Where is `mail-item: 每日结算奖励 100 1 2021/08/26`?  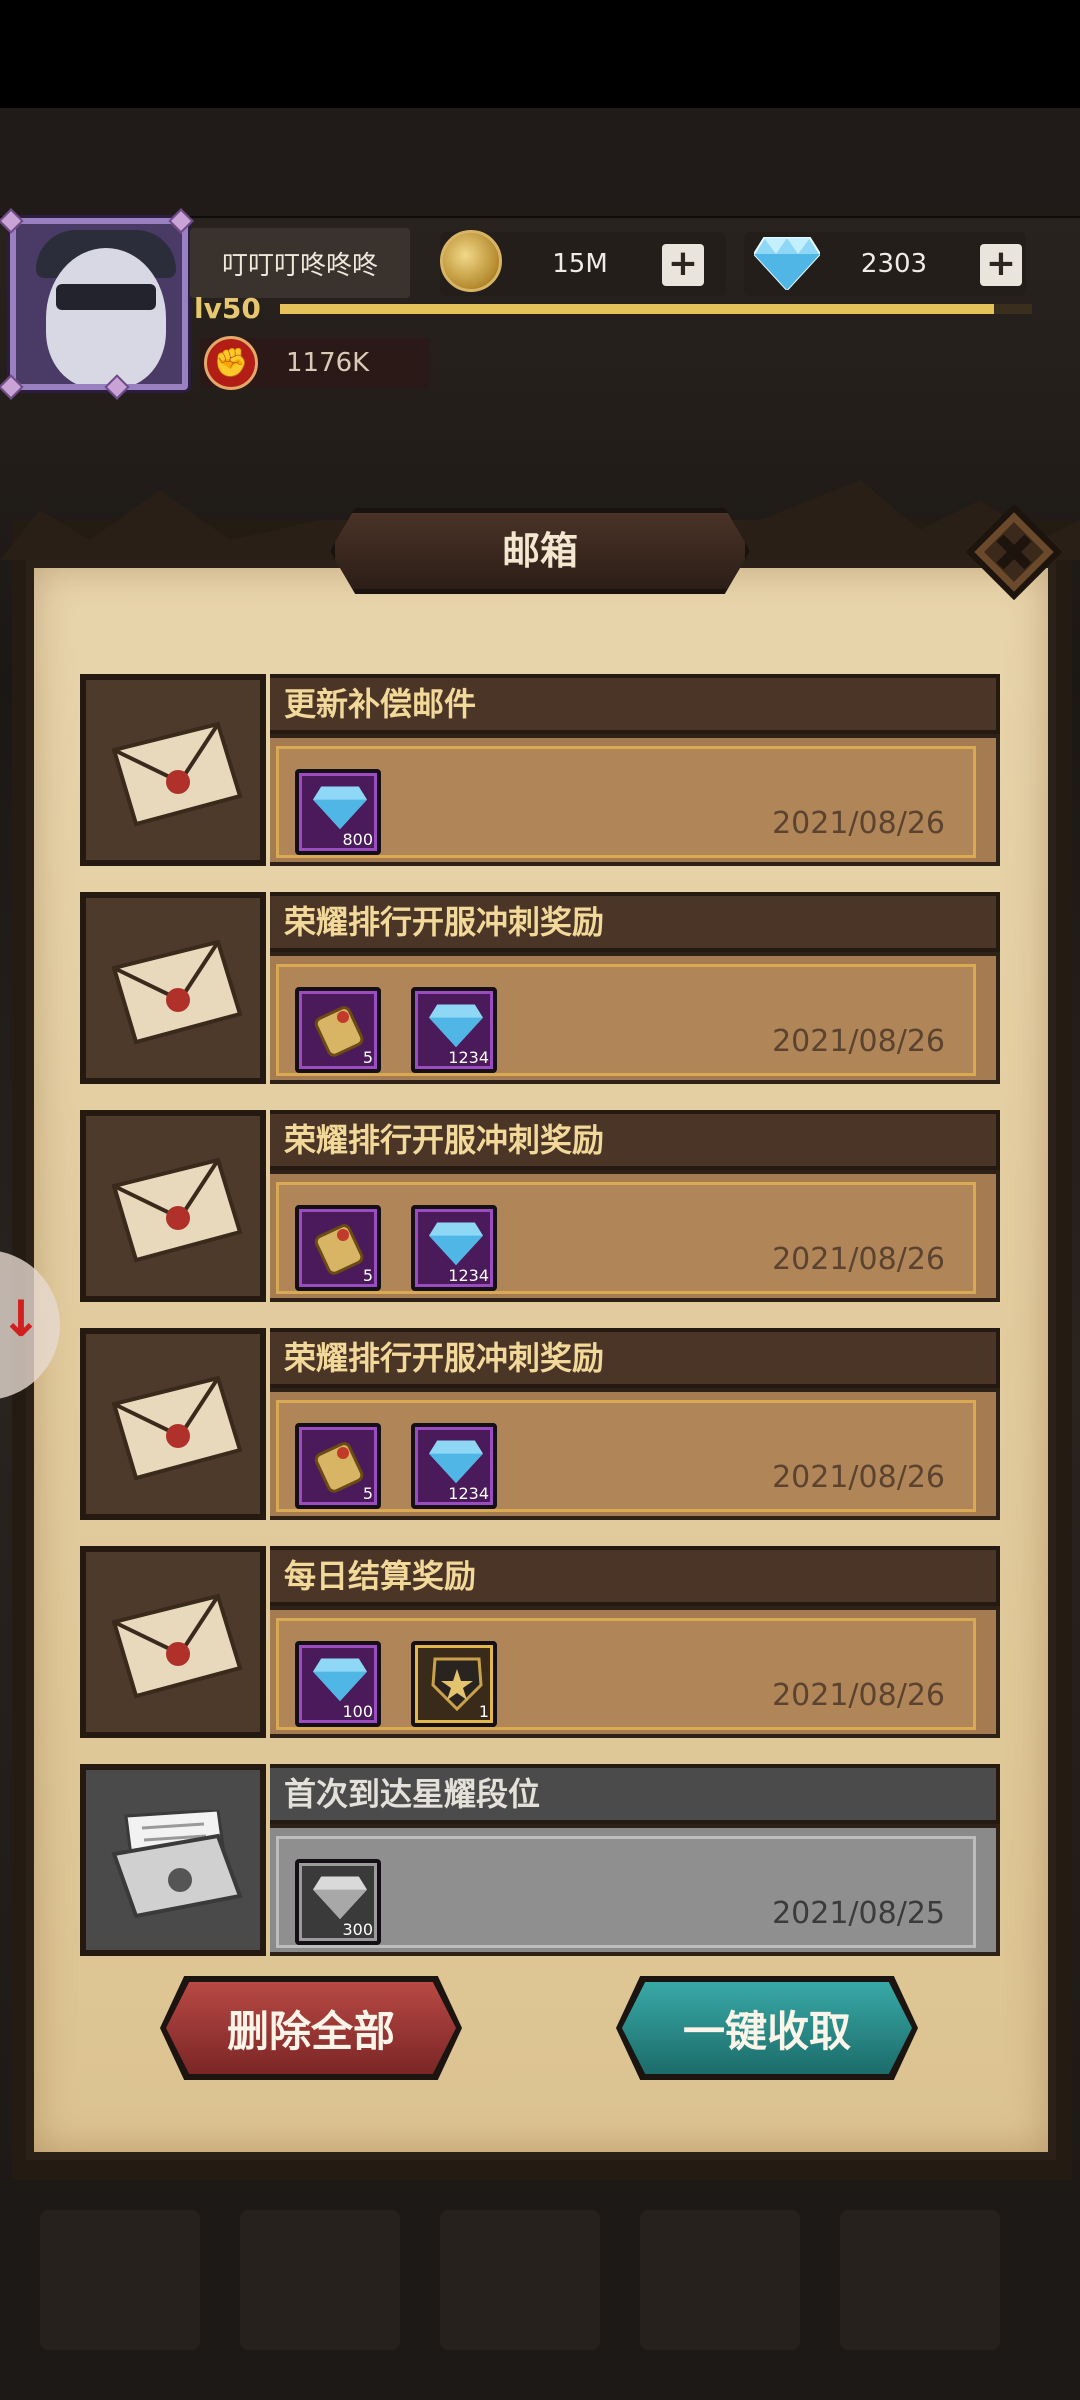 mail-item: 每日结算奖励 100 1 2021/08/26 is located at coordinates (540, 1642).